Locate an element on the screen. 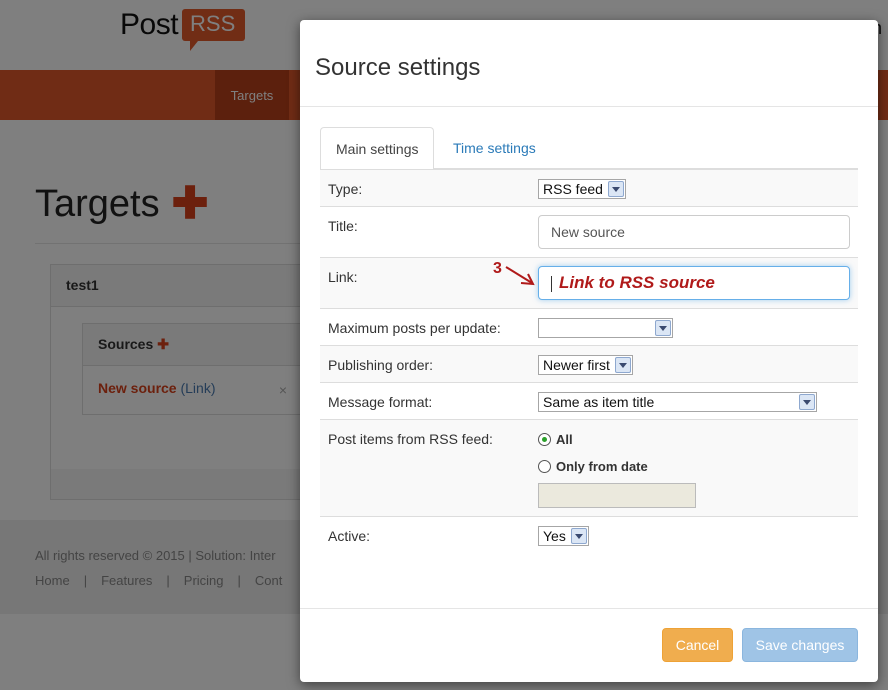 The height and width of the screenshot is (690, 888). max-posts-select is located at coordinates (605, 328).